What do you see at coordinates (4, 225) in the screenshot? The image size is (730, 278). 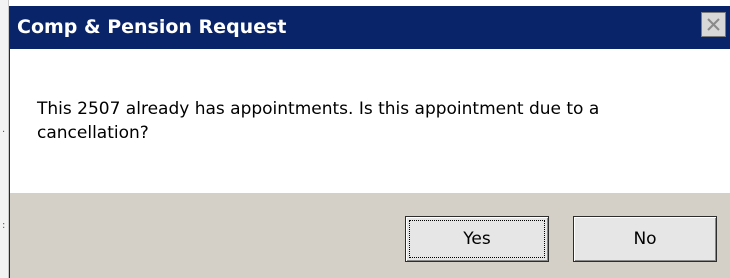 I see `background-mark: :` at bounding box center [4, 225].